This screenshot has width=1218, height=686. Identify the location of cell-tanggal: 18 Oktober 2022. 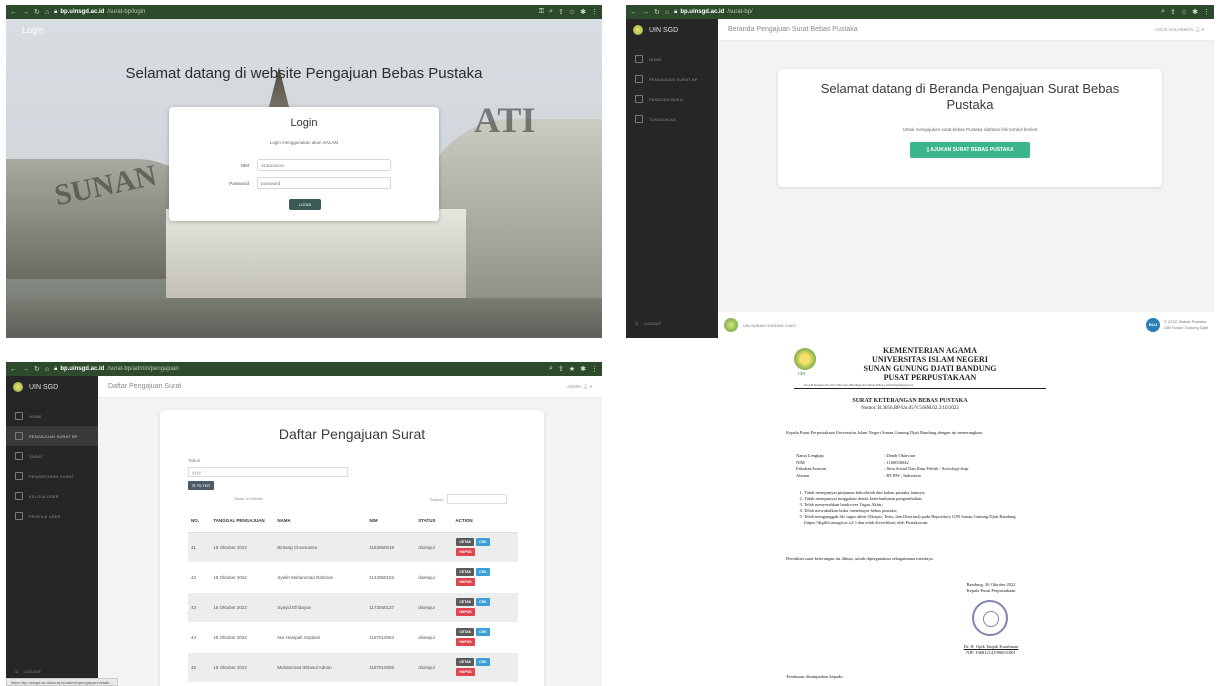
(242, 547).